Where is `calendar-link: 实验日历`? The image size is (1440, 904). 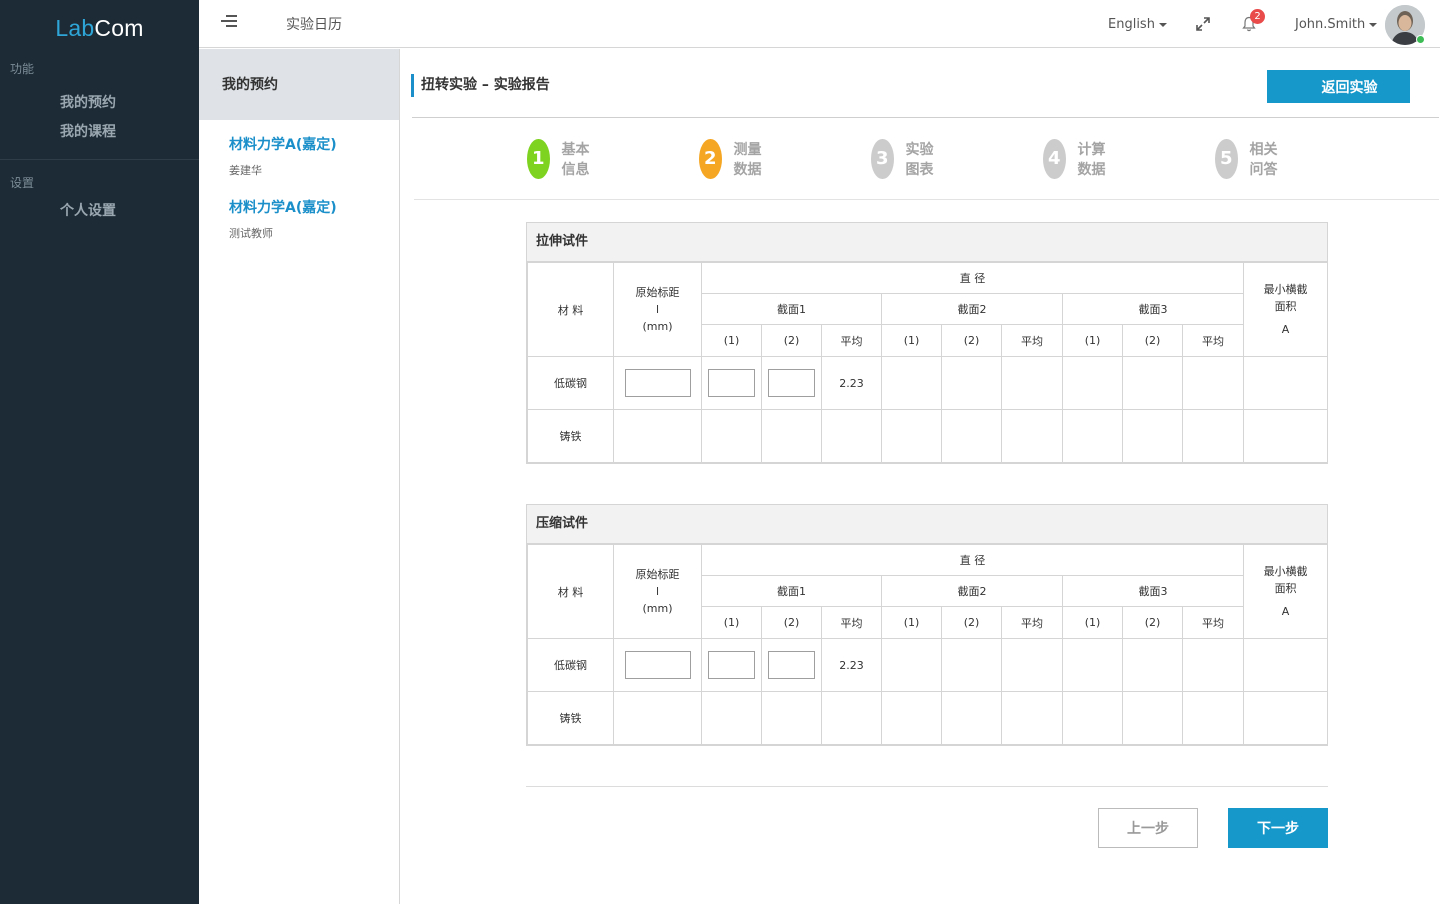 calendar-link: 实验日历 is located at coordinates (314, 24).